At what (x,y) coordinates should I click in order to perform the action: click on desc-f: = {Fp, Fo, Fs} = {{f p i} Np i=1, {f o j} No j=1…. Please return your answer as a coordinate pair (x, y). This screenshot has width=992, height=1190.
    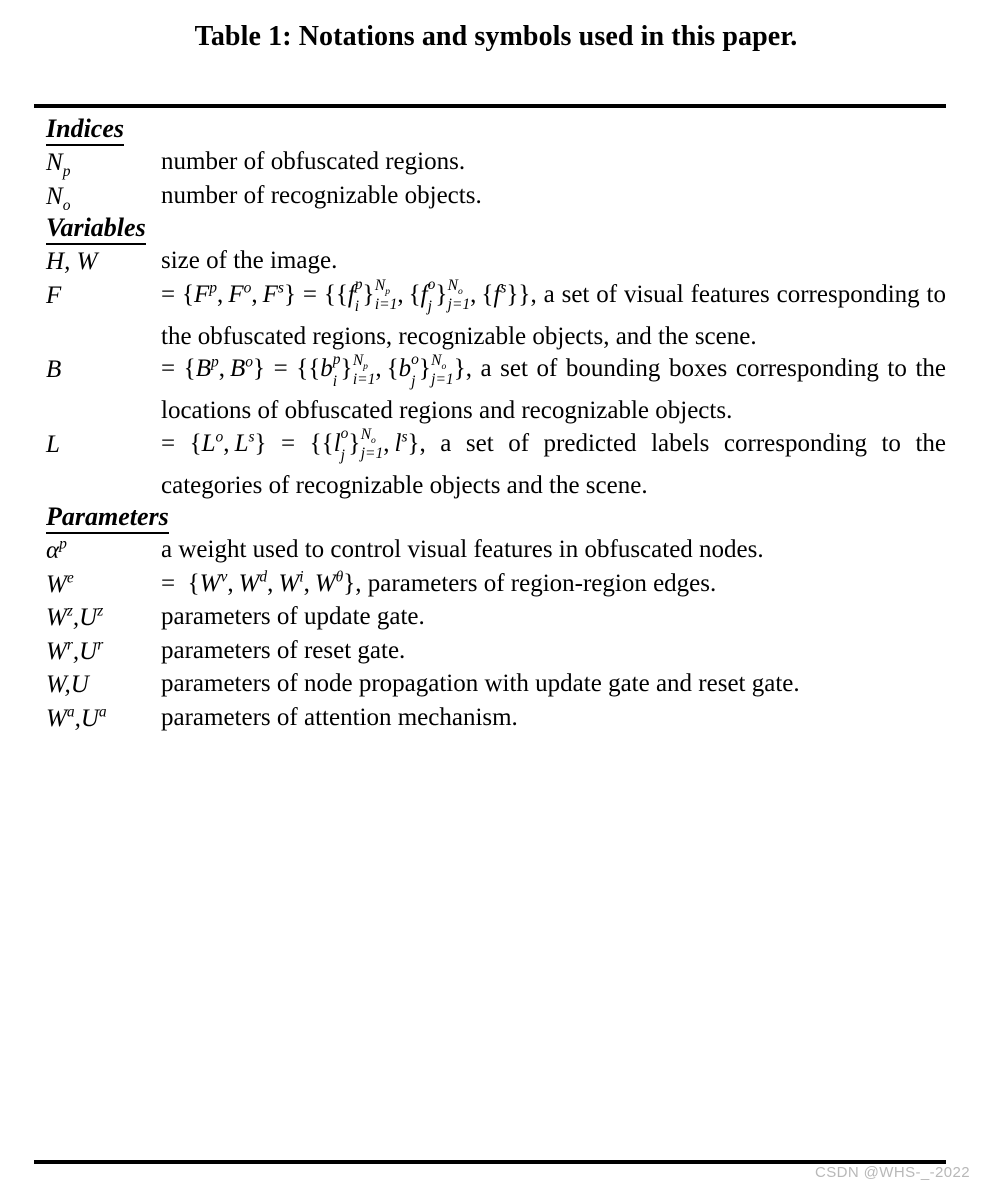
    Looking at the image, I should click on (553, 315).